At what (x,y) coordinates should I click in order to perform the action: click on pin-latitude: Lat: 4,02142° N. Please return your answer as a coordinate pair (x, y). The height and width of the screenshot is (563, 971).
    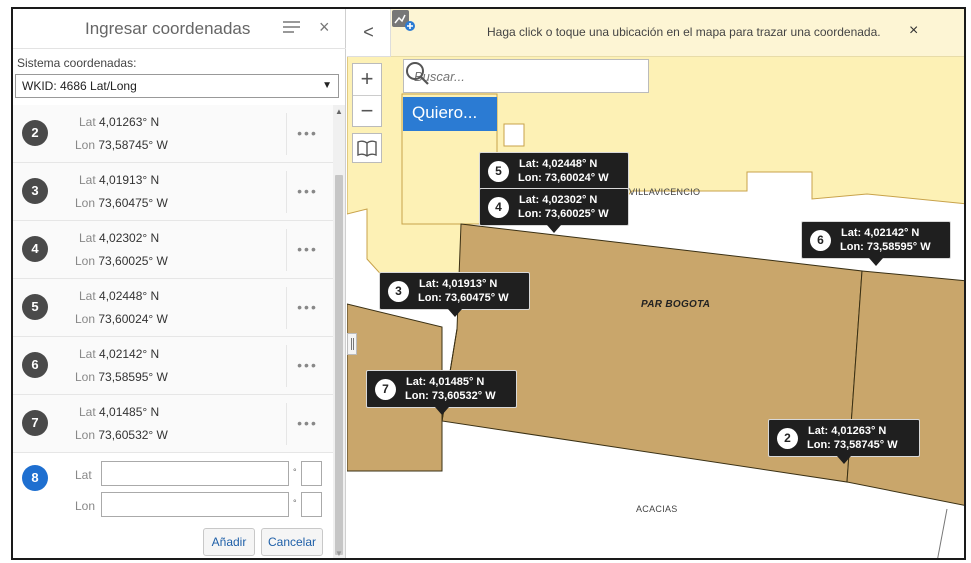
    Looking at the image, I should click on (880, 233).